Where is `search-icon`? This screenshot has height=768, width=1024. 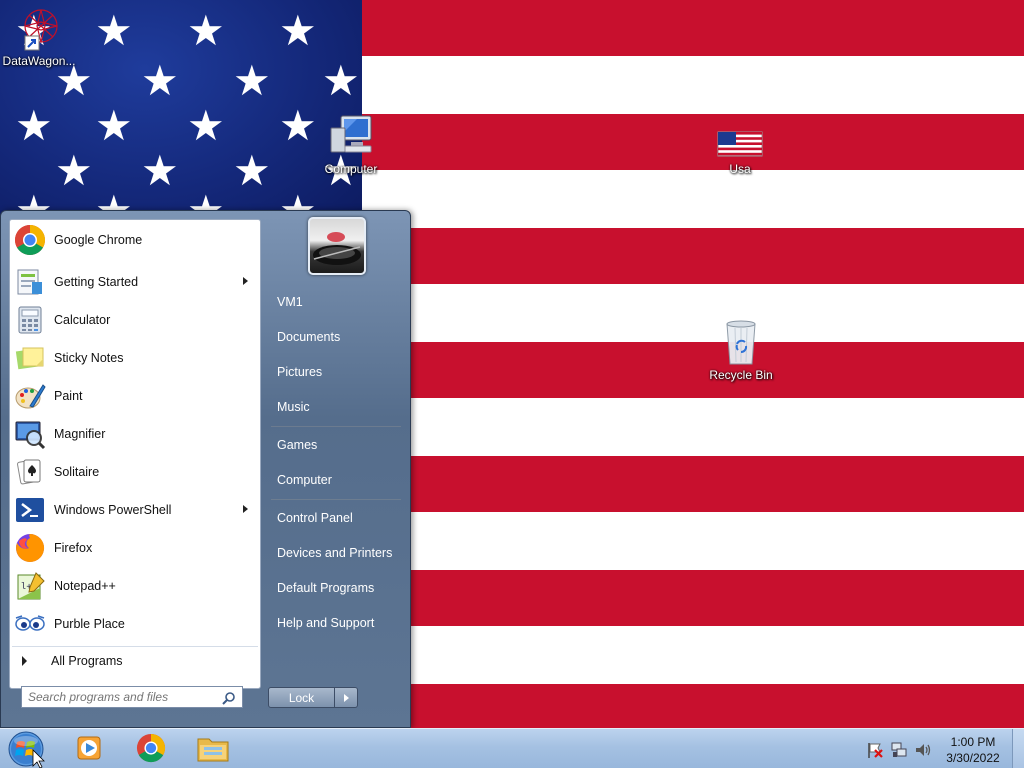
search-icon is located at coordinates (229, 698).